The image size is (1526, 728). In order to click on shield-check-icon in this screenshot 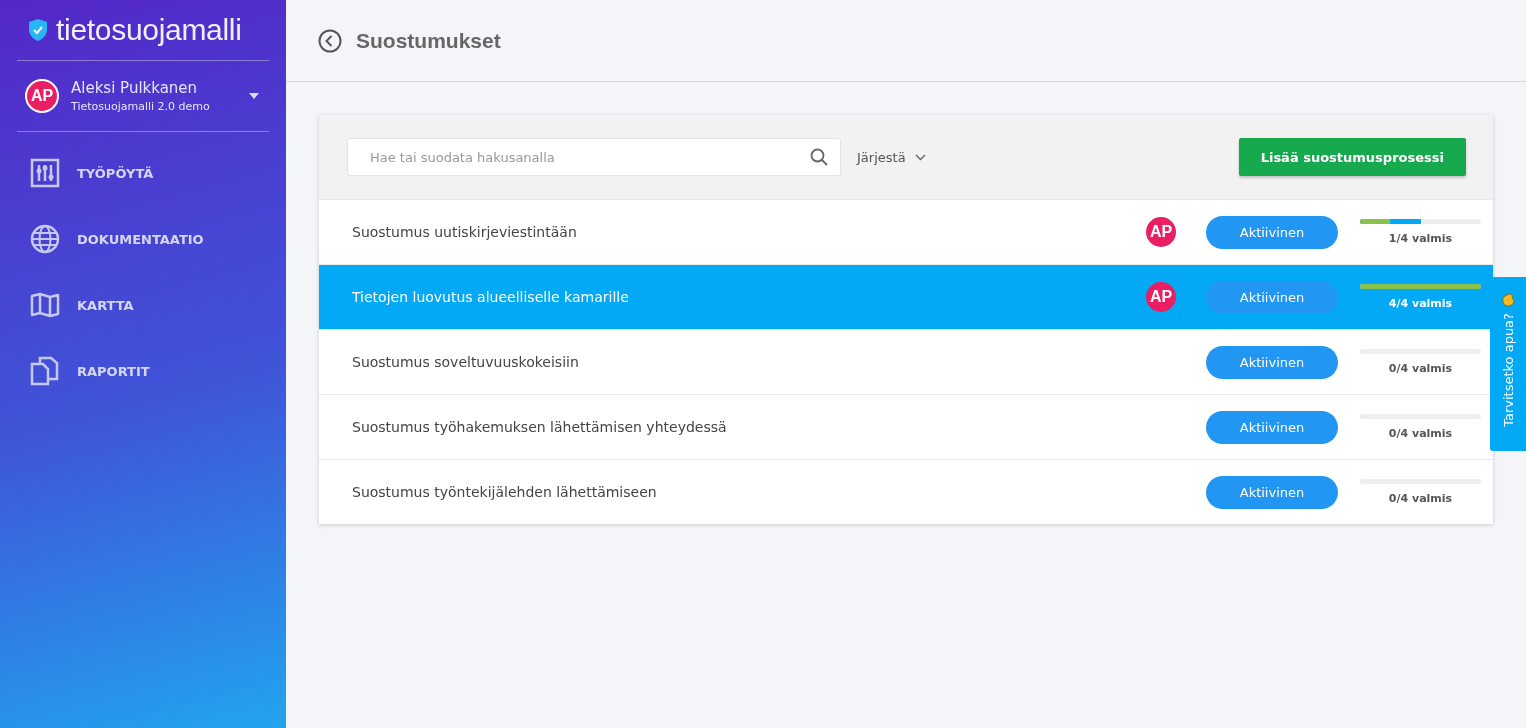, I will do `click(38, 30)`.